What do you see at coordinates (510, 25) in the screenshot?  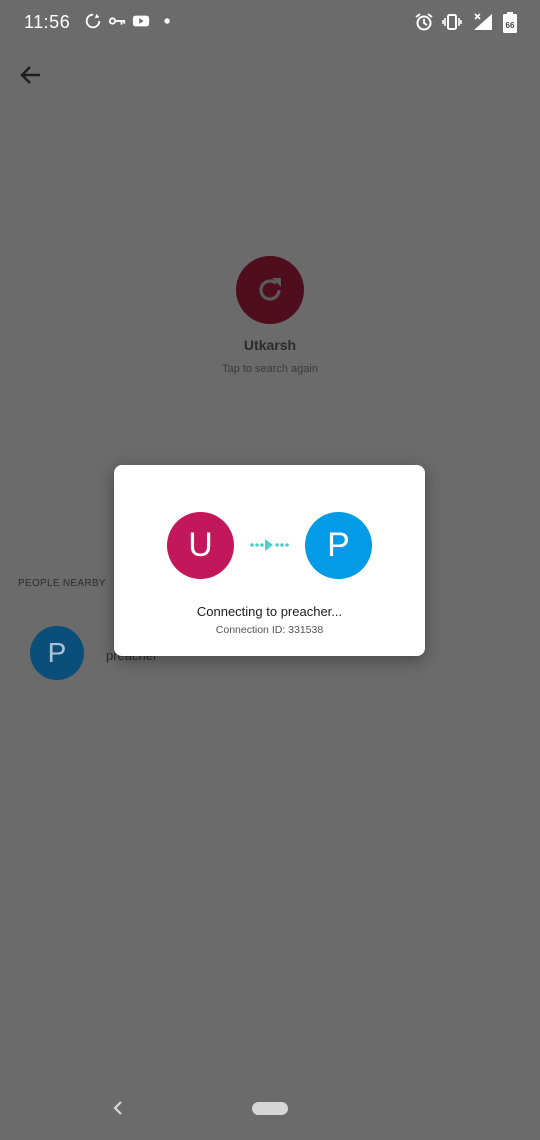 I see `battery-level: 66` at bounding box center [510, 25].